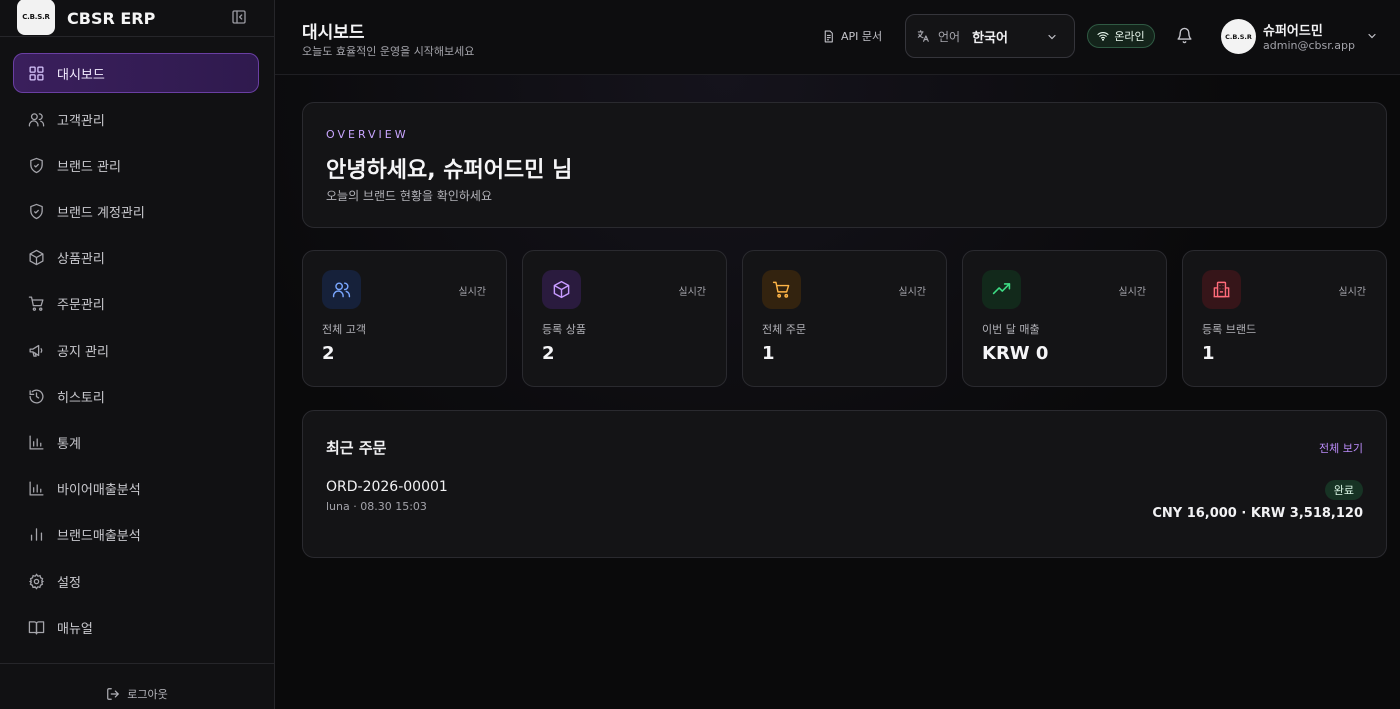 The height and width of the screenshot is (709, 1400). I want to click on sidebar-item-label: 바이어매출분석, so click(99, 491).